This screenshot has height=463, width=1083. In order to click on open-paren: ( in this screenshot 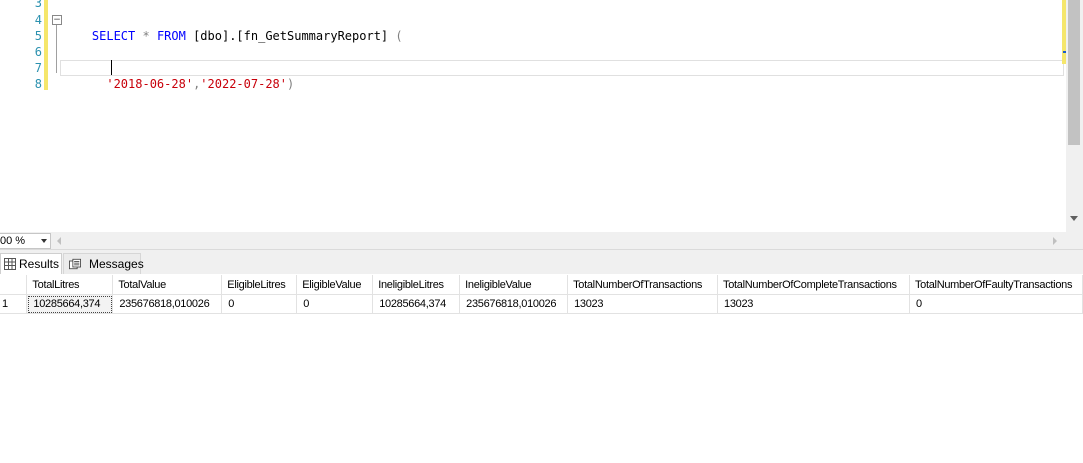, I will do `click(399, 36)`.